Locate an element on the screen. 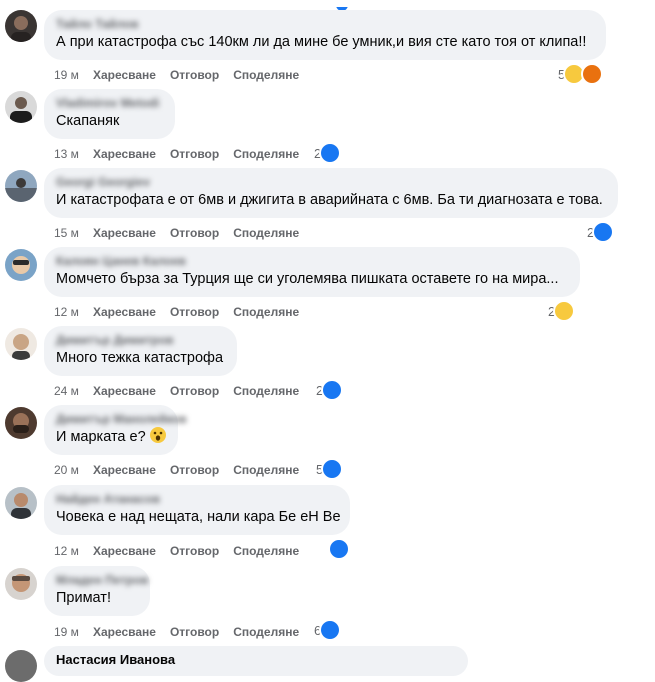 This screenshot has width=655, height=682. haha-reaction-icon is located at coordinates (564, 311).